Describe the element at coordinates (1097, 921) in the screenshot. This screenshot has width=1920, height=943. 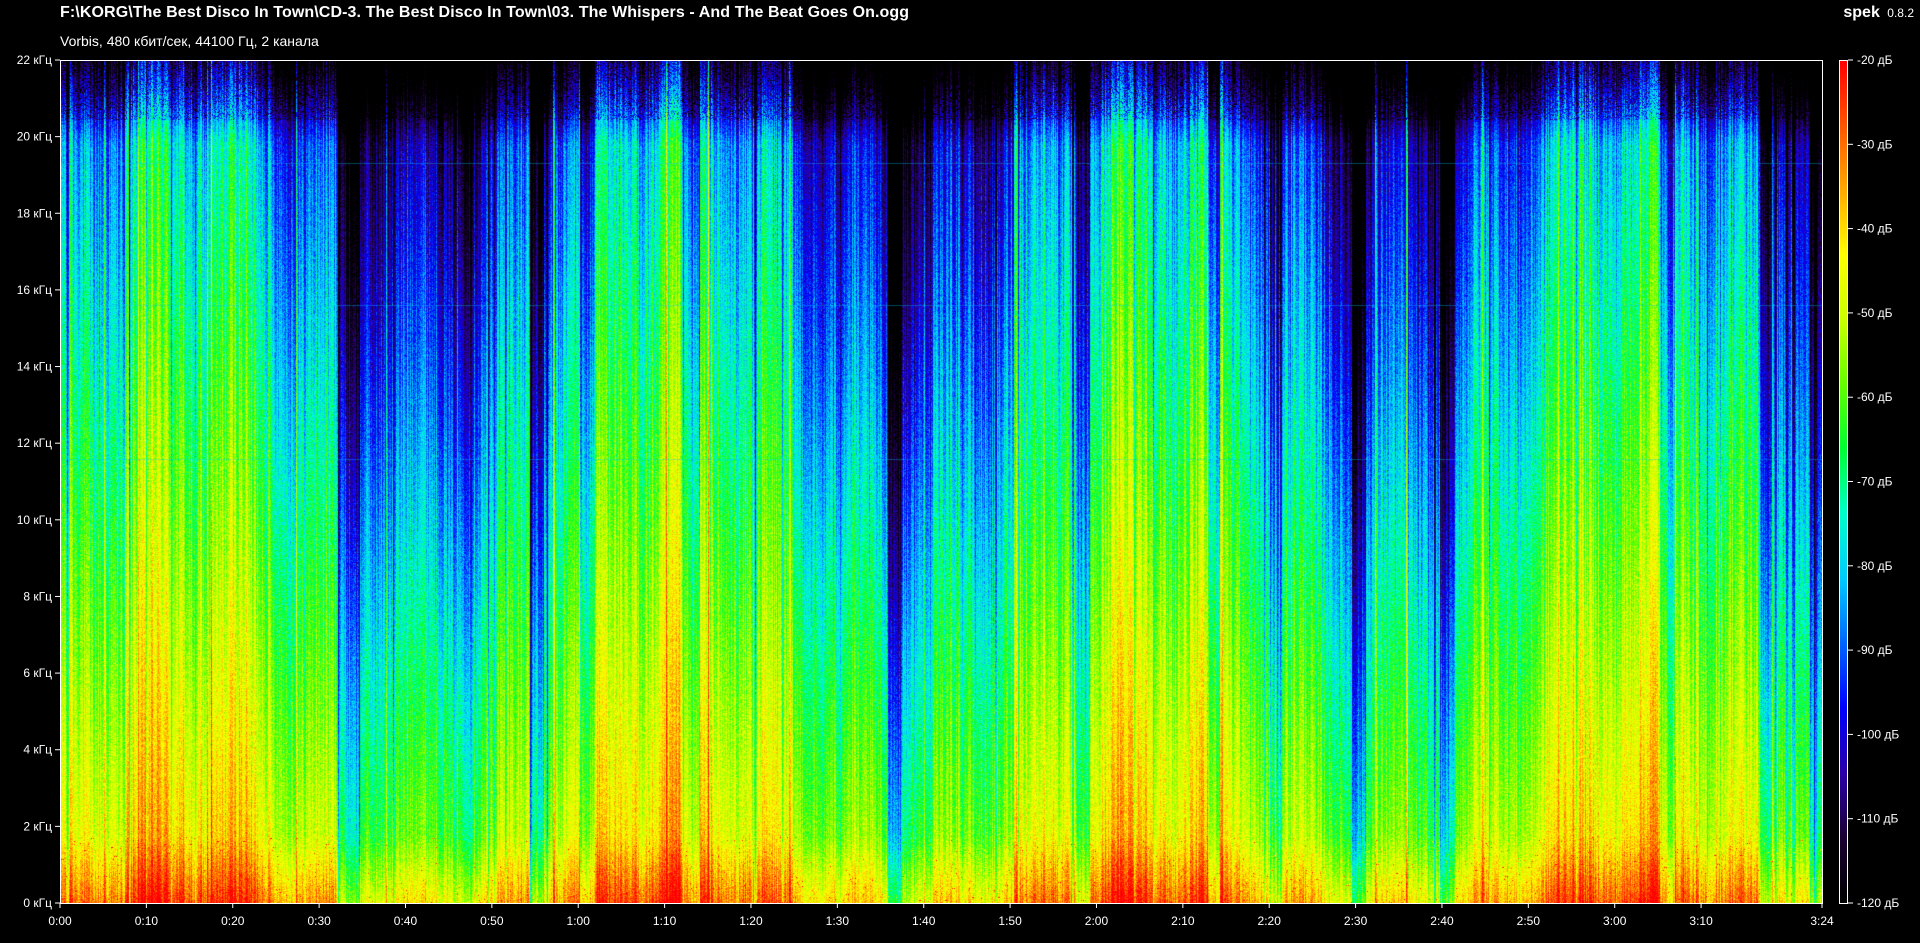
I see `time-tick-label: 2:00` at that location.